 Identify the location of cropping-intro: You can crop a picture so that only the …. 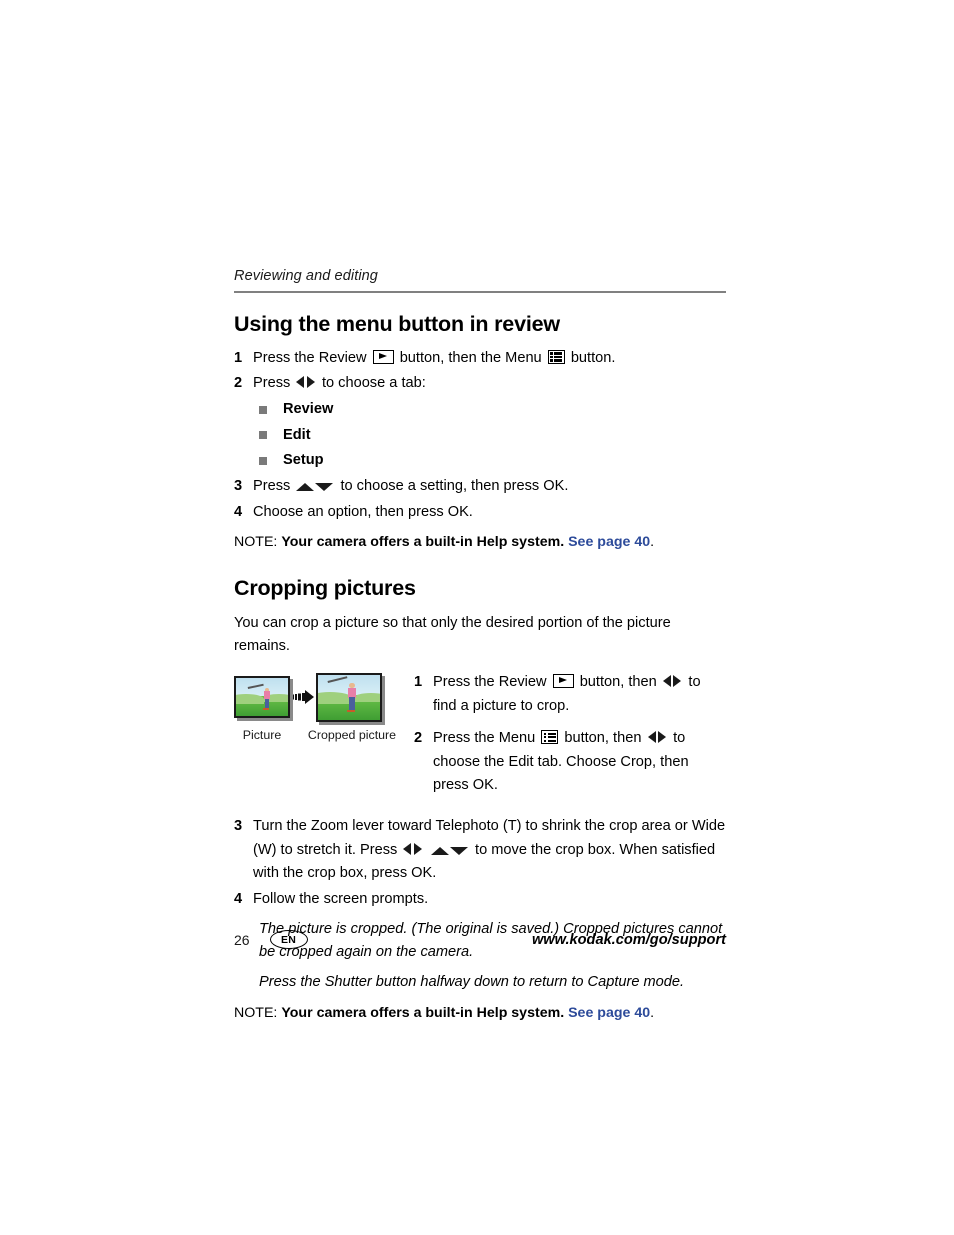
(452, 634).